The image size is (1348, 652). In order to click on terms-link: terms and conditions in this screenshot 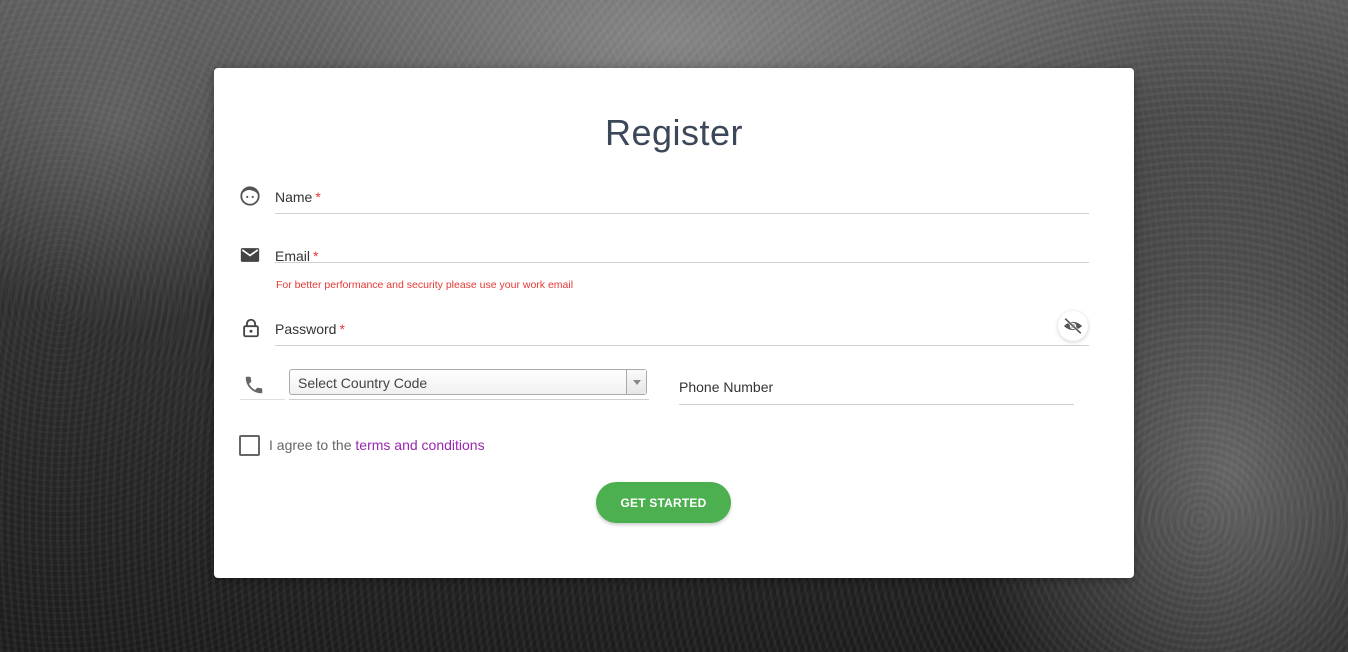, I will do `click(419, 445)`.